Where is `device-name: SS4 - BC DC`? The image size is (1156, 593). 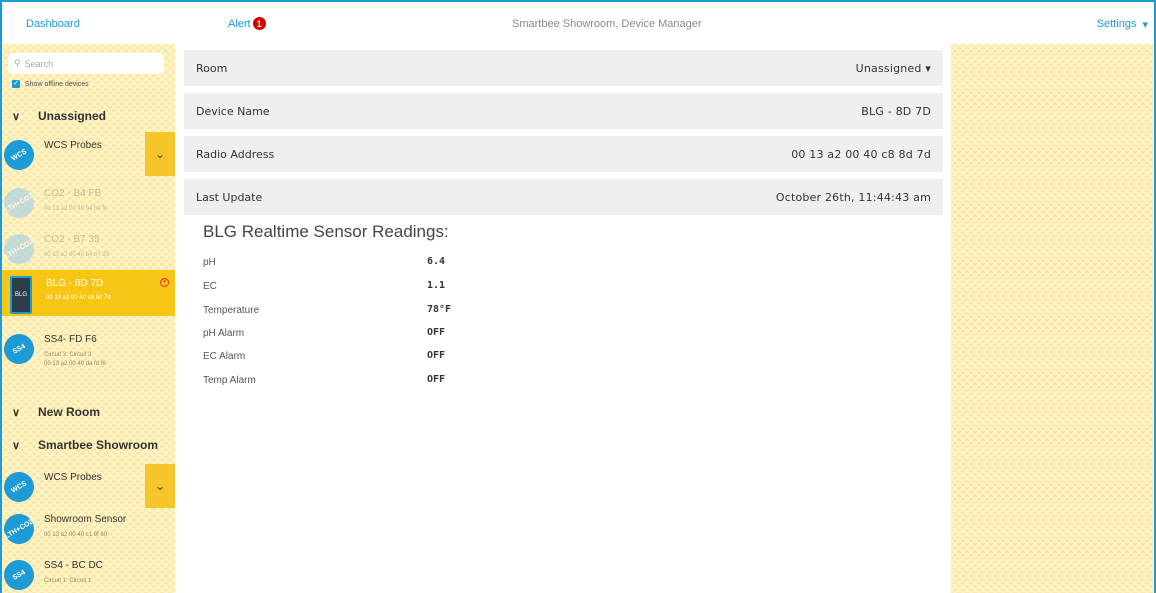 device-name: SS4 - BC DC is located at coordinates (73, 565).